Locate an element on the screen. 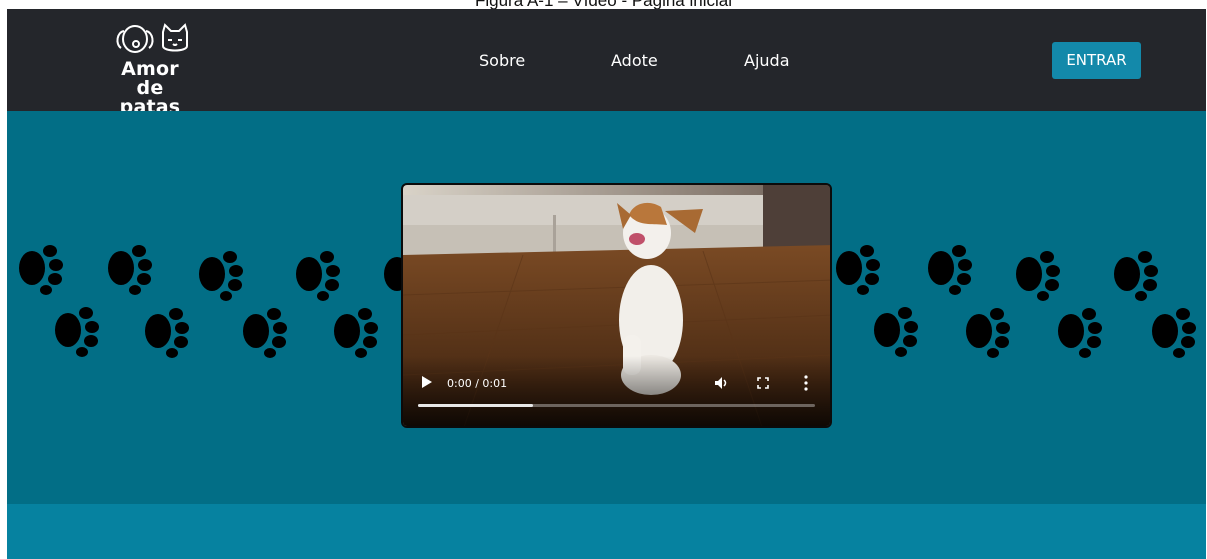  nav-link-ajuda: Ajuda is located at coordinates (767, 60).